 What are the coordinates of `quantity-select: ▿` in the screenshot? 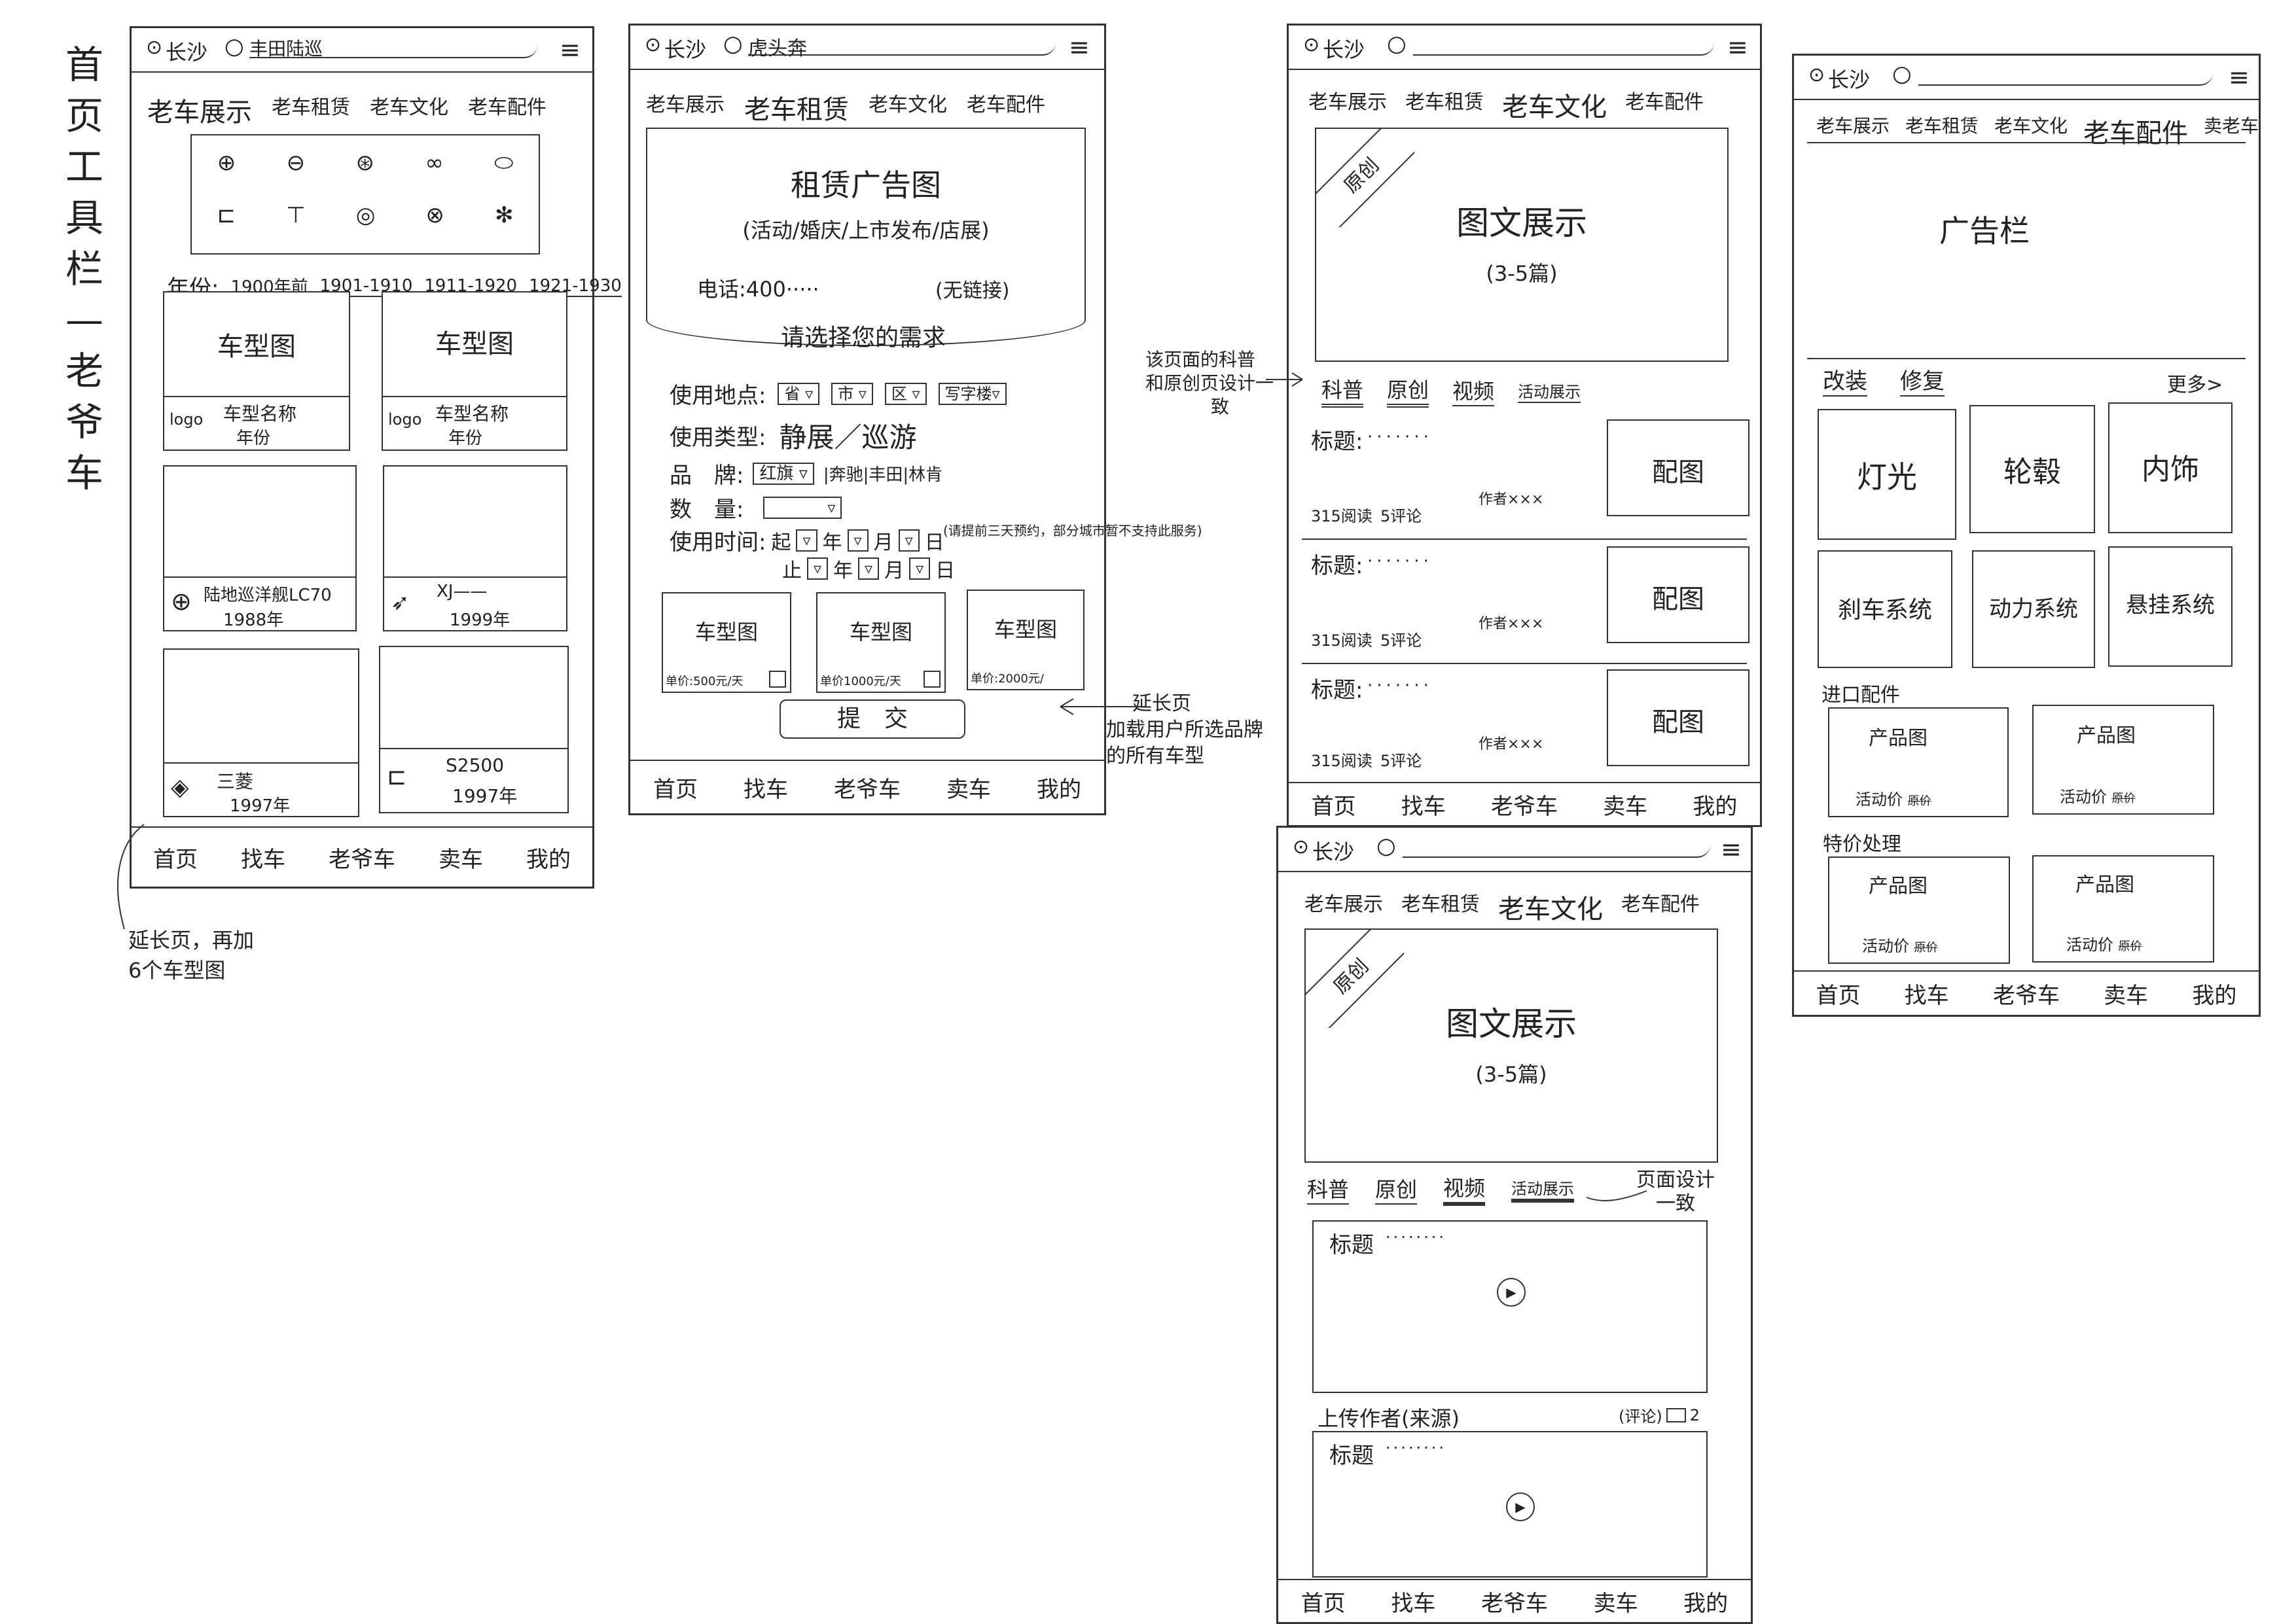 It's located at (802, 507).